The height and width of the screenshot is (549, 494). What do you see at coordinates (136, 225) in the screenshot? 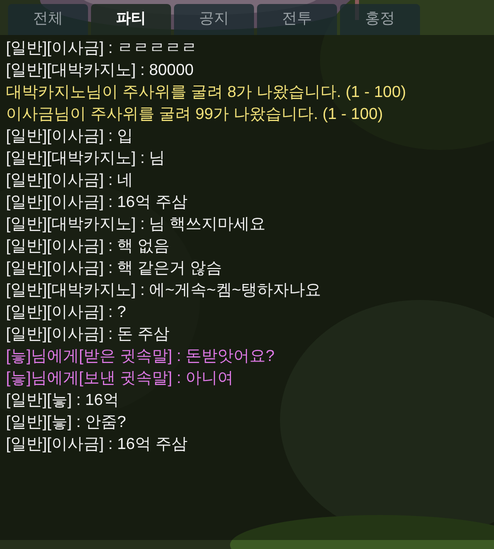
I see `chat-message: [일반][대박카지노] : 님 핵쓰지마세요` at bounding box center [136, 225].